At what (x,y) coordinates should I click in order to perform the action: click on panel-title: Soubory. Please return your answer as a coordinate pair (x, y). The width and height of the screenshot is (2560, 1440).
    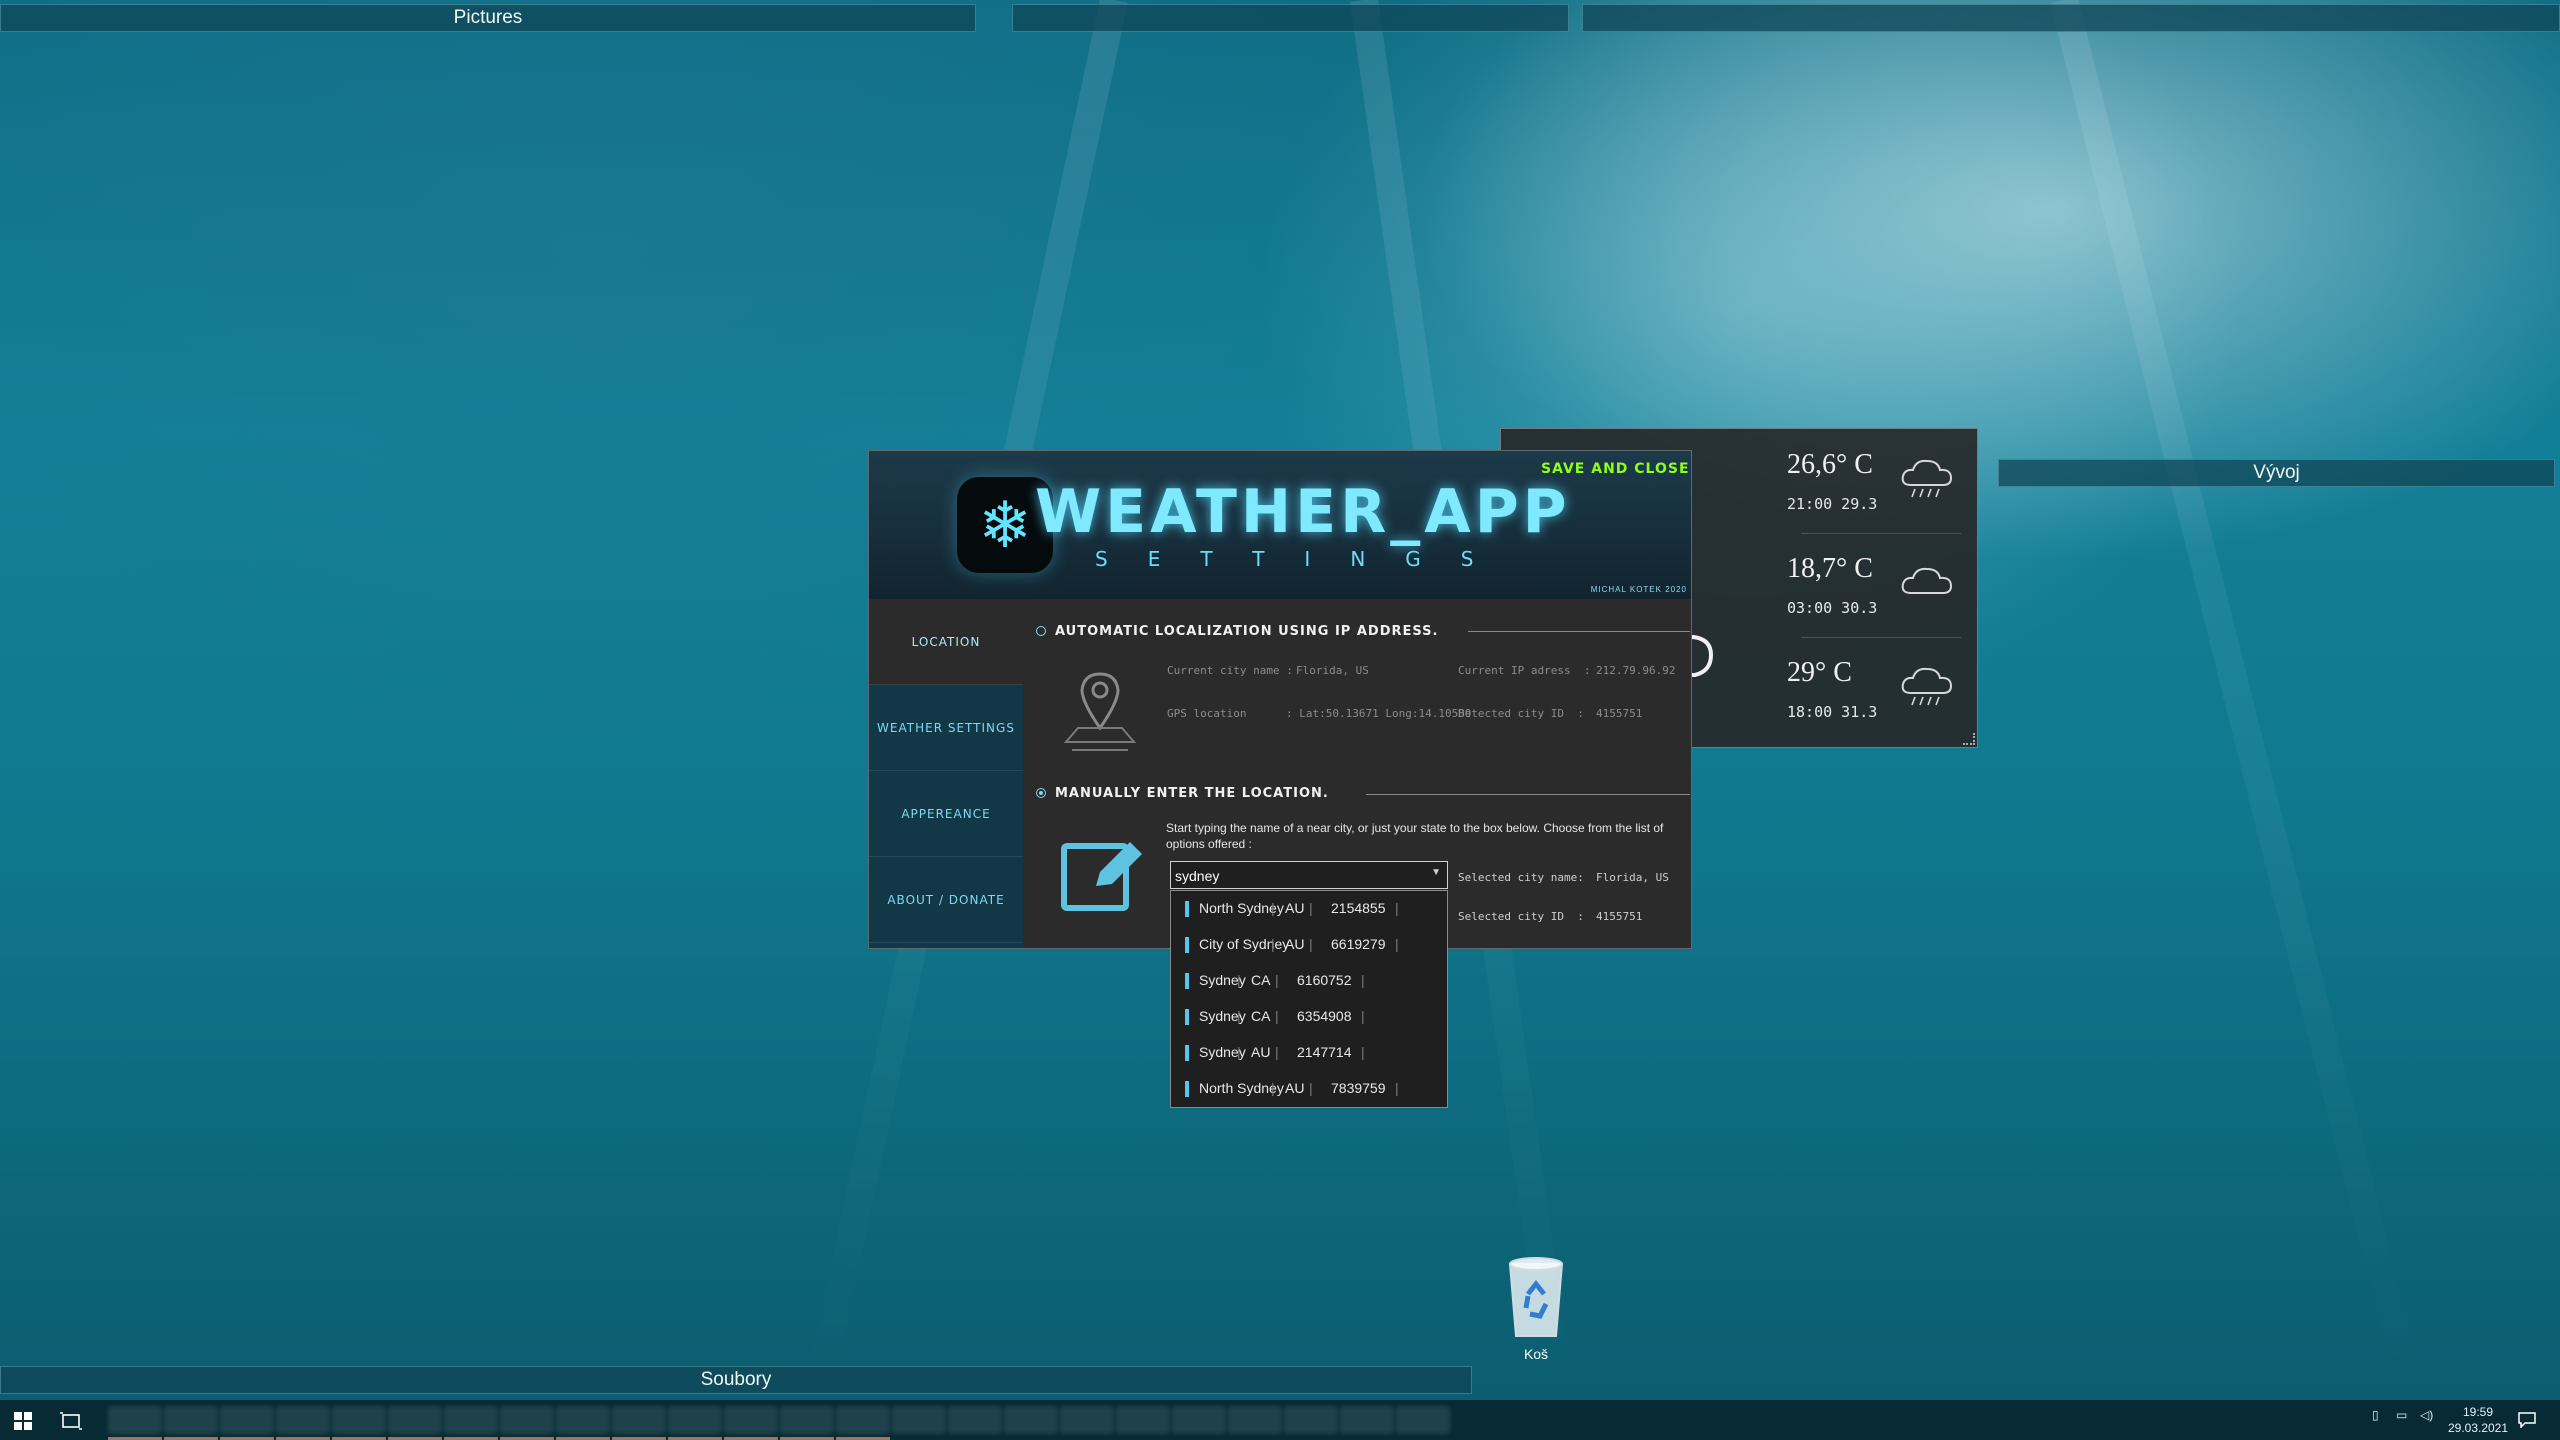
    Looking at the image, I should click on (736, 1379).